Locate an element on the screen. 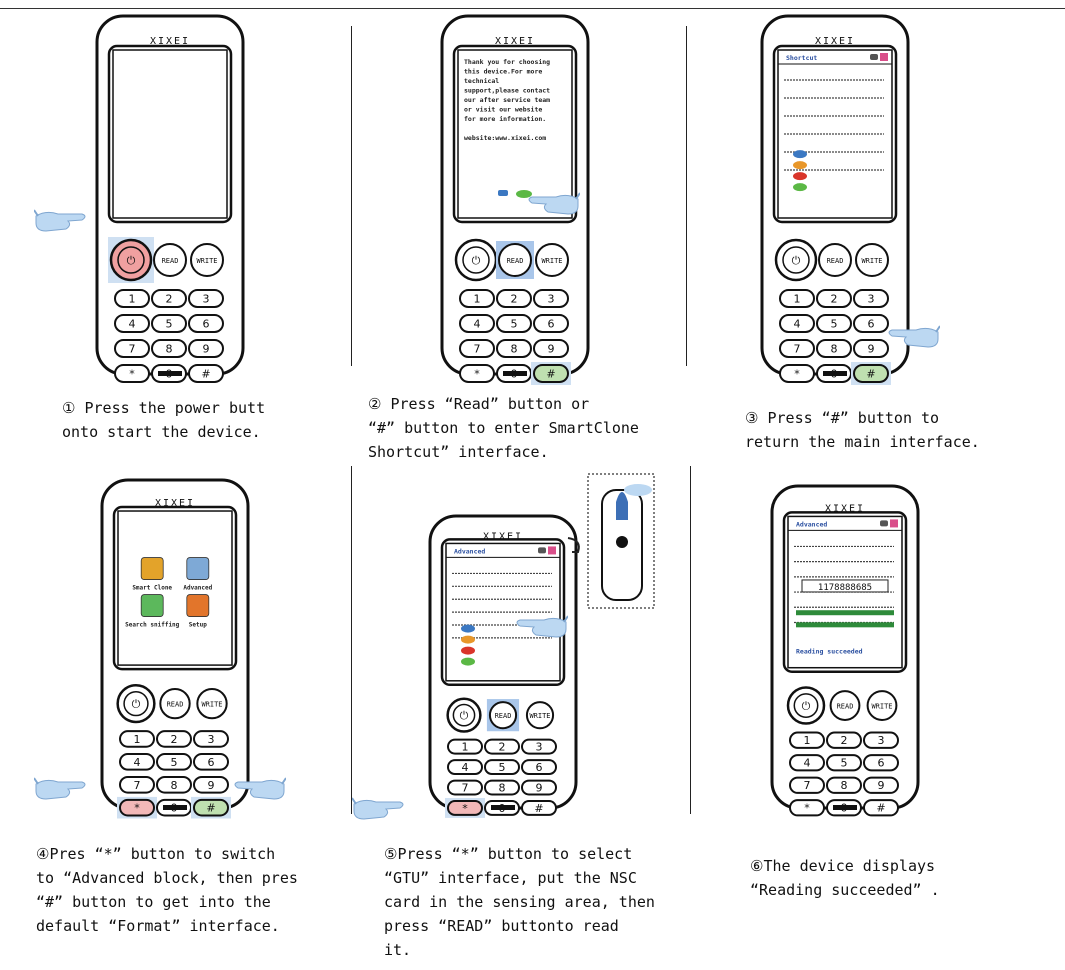  screen-text-line: this device.For more is located at coordinates (503, 72).